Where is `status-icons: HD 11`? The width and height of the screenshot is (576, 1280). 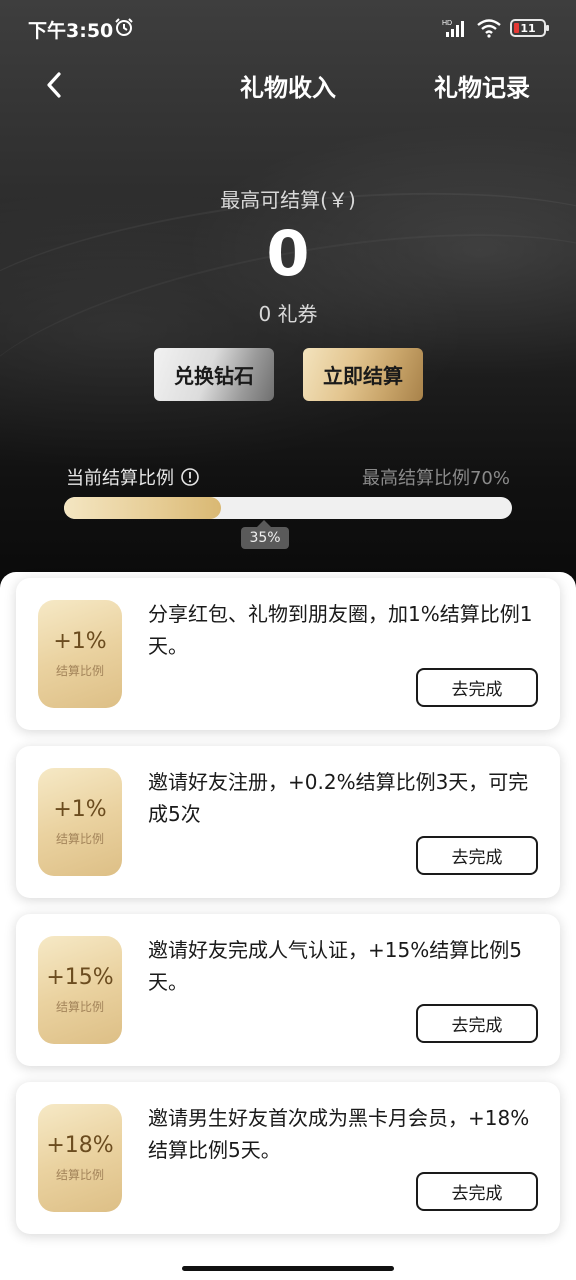
status-icons: HD 11 is located at coordinates (495, 28).